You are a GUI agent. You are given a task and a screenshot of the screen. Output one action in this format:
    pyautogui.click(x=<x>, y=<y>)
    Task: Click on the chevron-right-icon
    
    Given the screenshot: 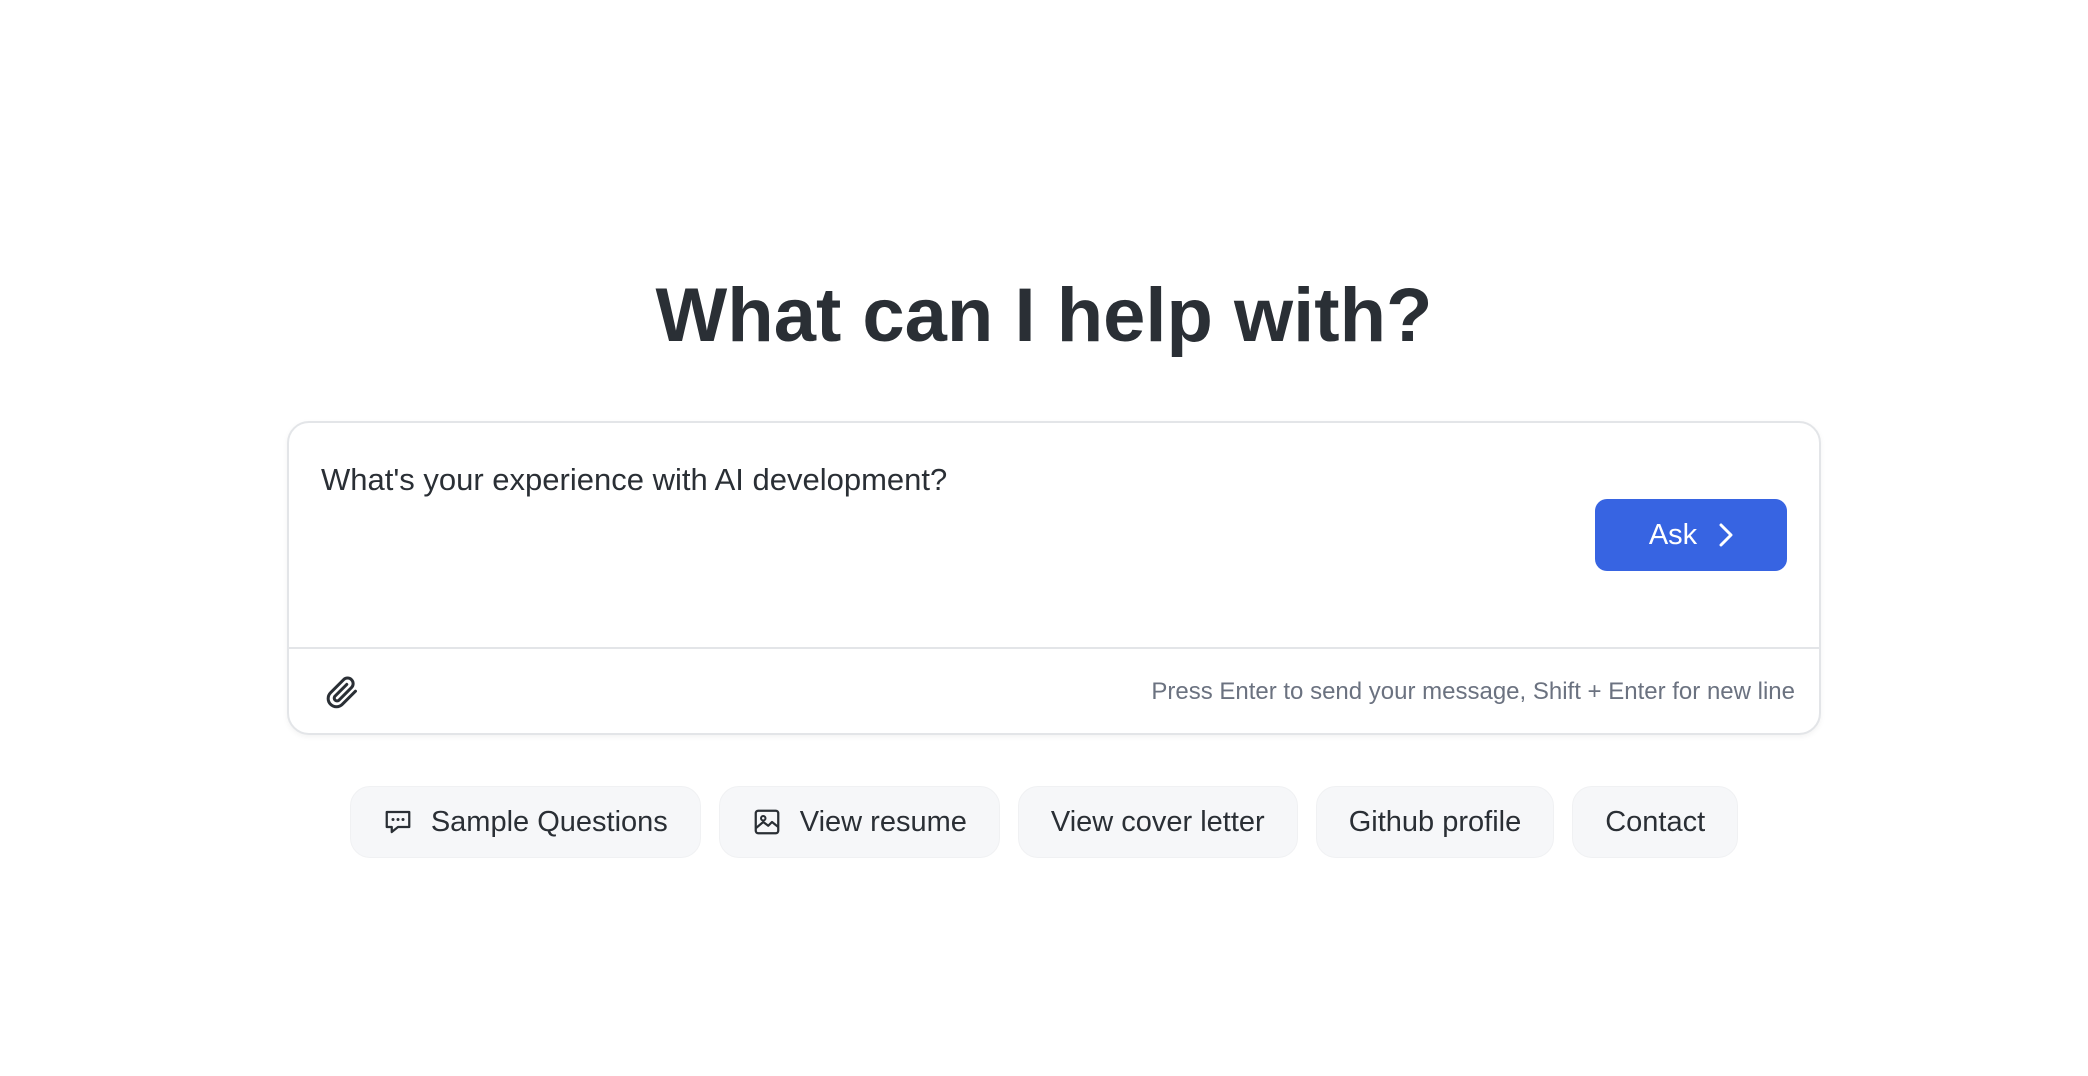 What is the action you would take?
    pyautogui.click(x=1726, y=535)
    